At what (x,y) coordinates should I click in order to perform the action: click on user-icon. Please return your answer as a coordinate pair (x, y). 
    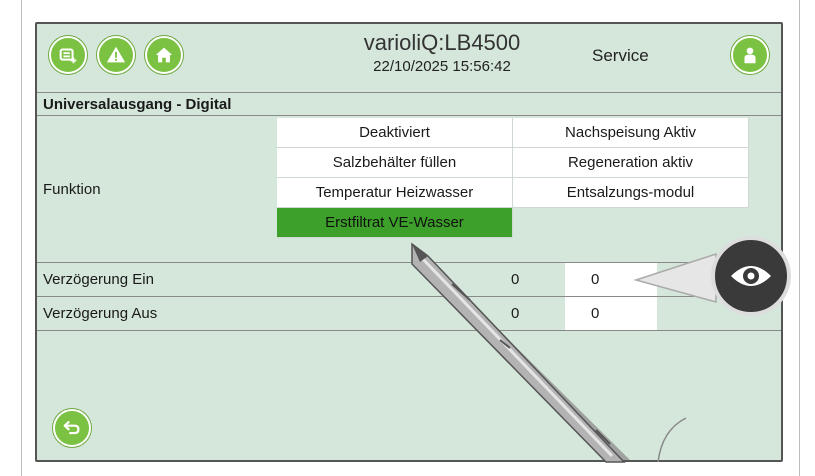
    Looking at the image, I should click on (750, 55).